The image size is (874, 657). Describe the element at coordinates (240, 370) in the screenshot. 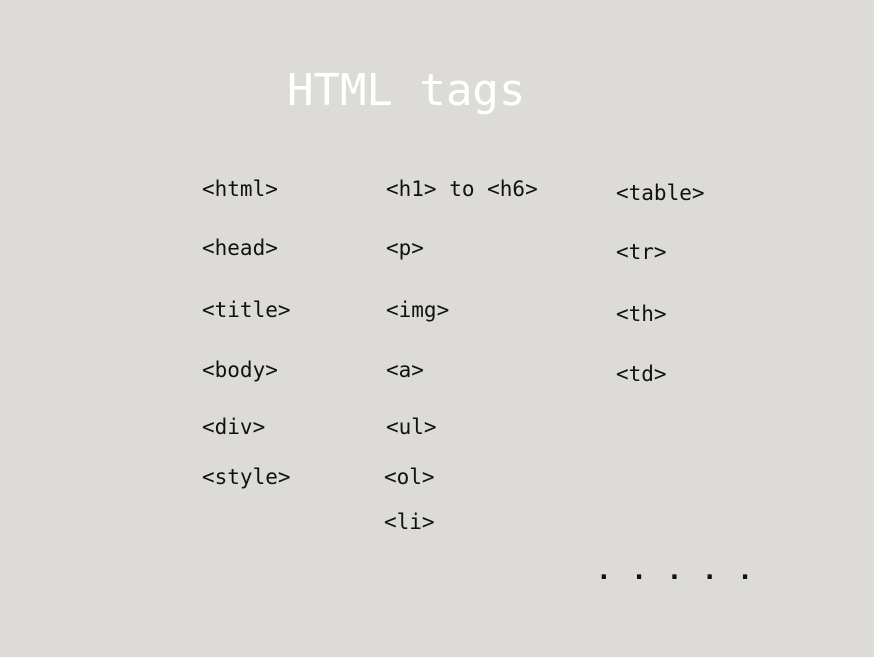

I see `tag-item: <body>` at that location.